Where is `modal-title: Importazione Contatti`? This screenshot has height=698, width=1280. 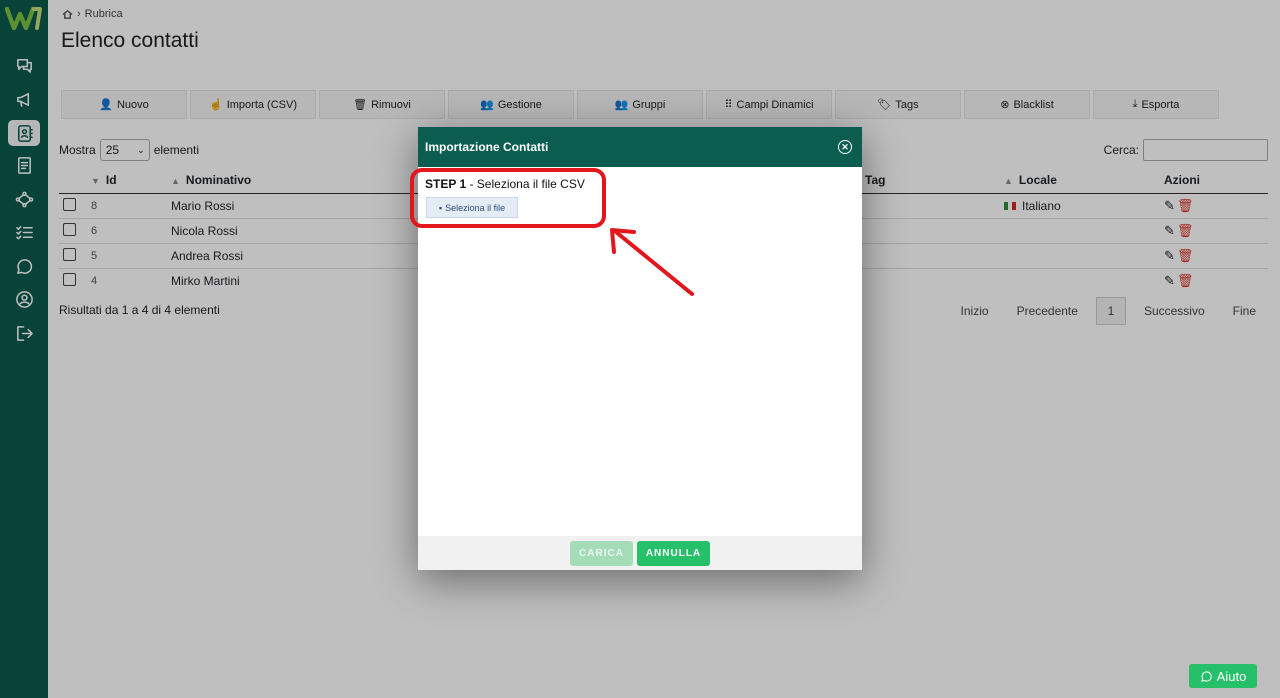 modal-title: Importazione Contatti is located at coordinates (487, 147).